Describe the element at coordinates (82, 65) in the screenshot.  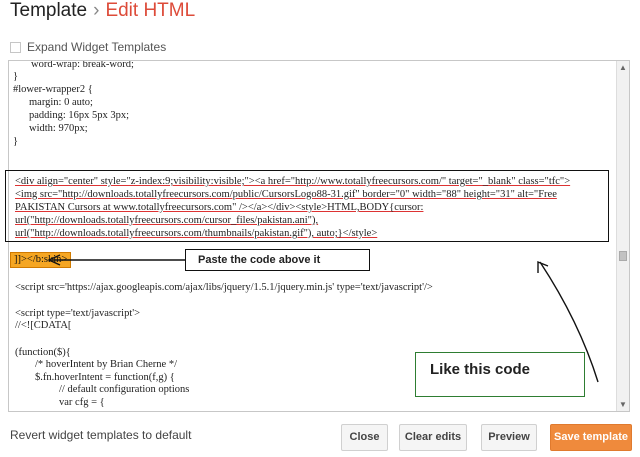
I see `code-line: word-wrap: break-word;` at that location.